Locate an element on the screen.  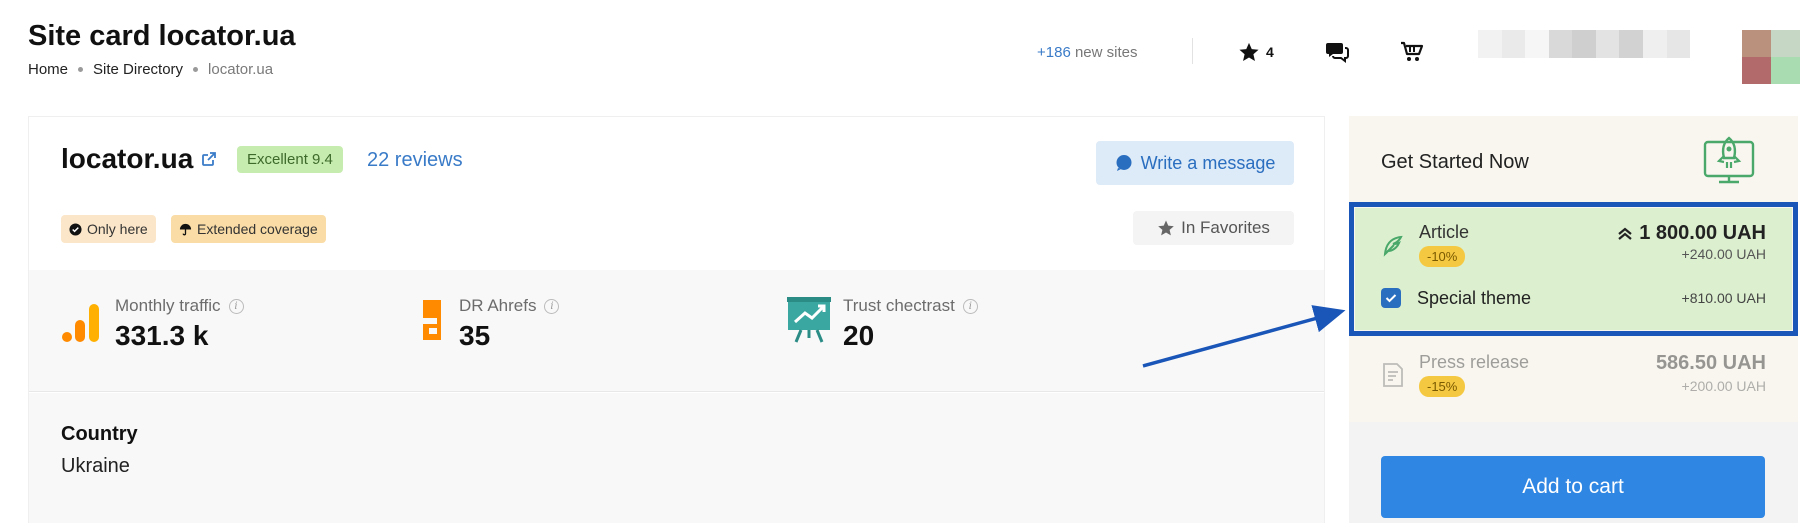
header-divider is located at coordinates (1192, 51).